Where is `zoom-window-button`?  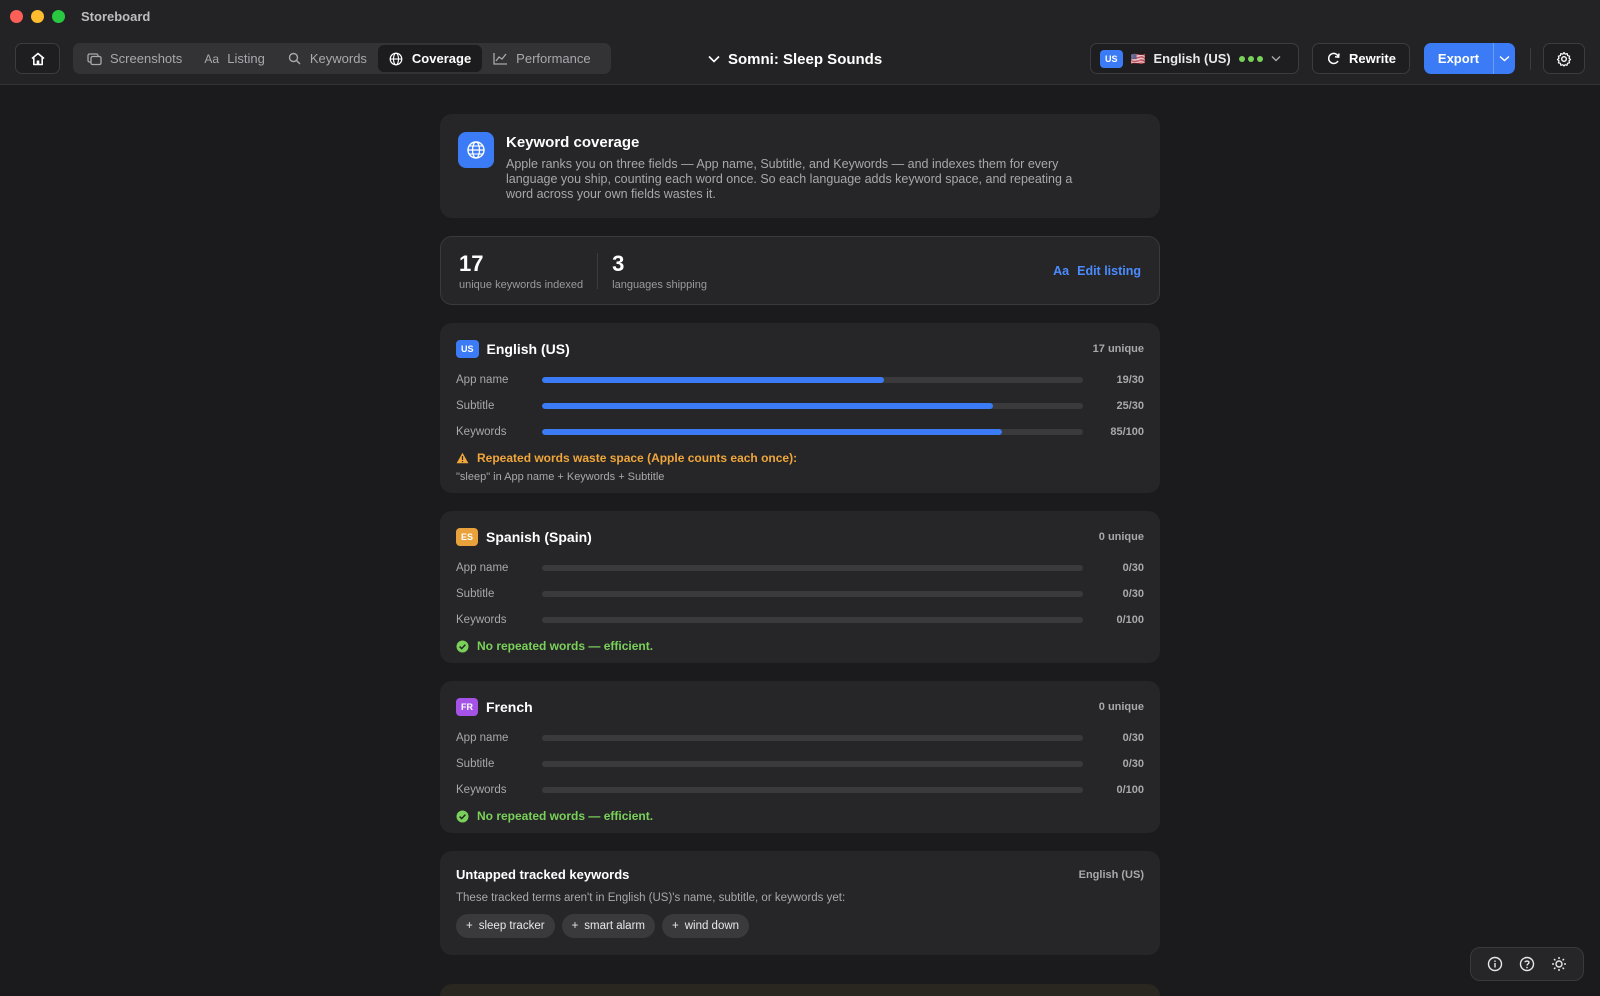
zoom-window-button is located at coordinates (58, 16).